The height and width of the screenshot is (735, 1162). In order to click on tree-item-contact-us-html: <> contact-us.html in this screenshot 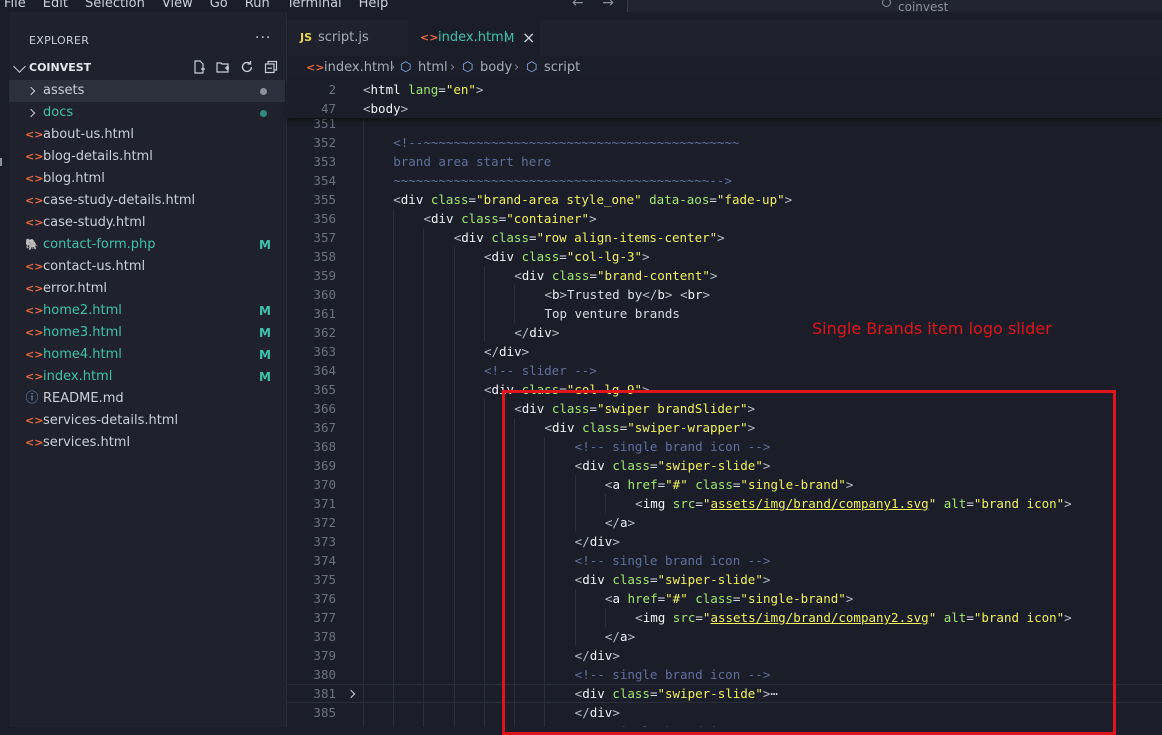, I will do `click(147, 267)`.